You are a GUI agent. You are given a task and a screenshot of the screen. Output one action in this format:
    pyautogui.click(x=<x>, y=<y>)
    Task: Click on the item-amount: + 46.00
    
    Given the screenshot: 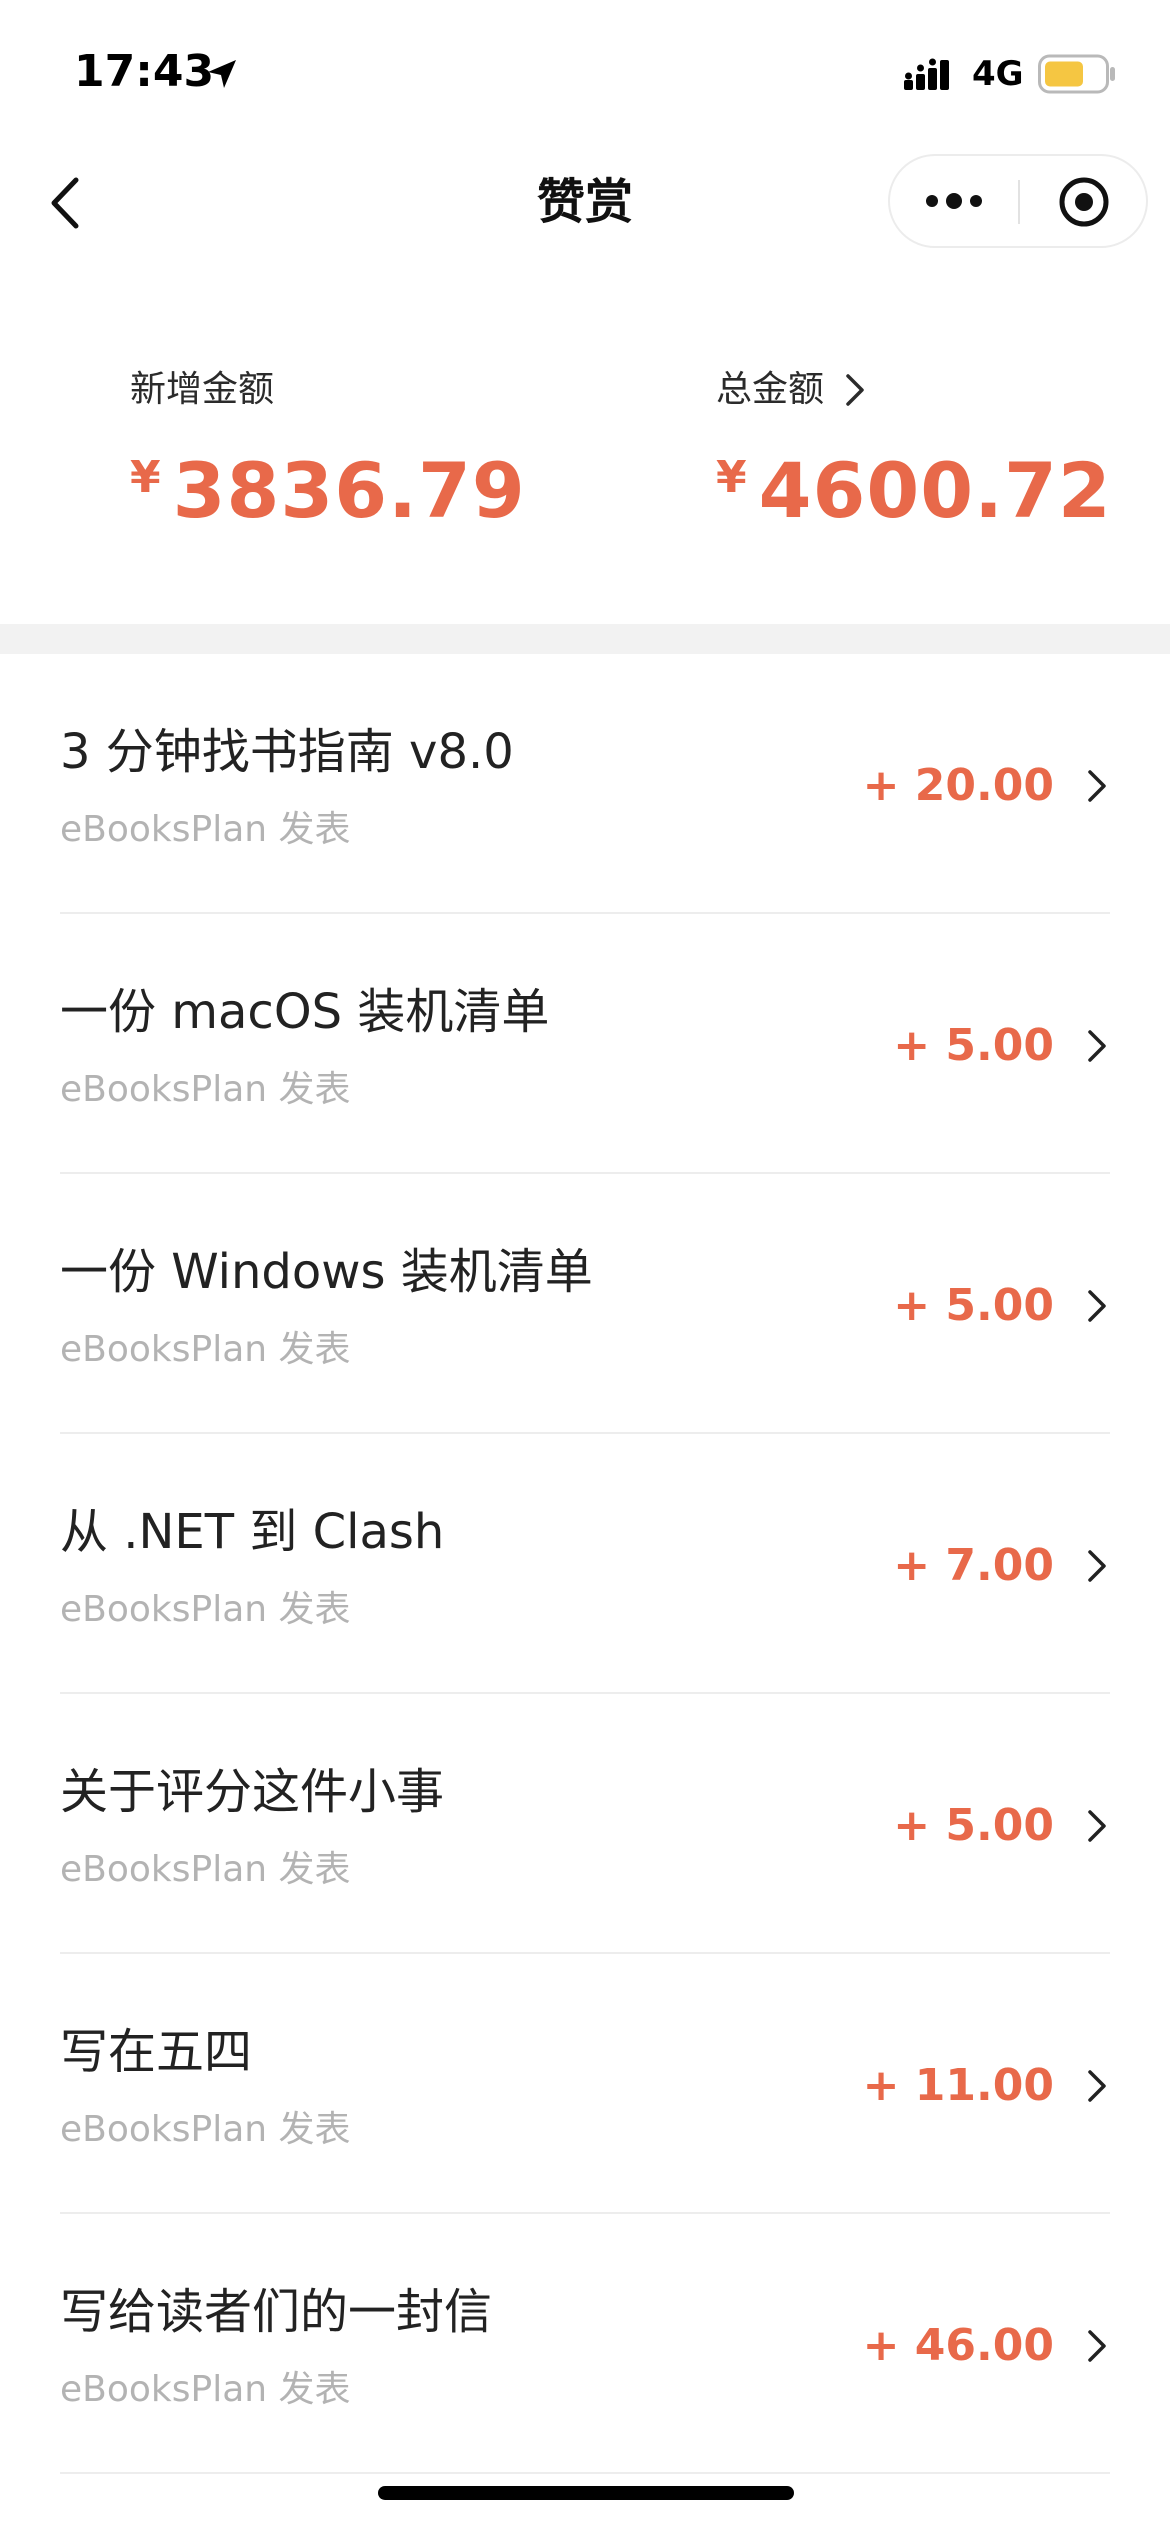 What is the action you would take?
    pyautogui.click(x=958, y=2345)
    